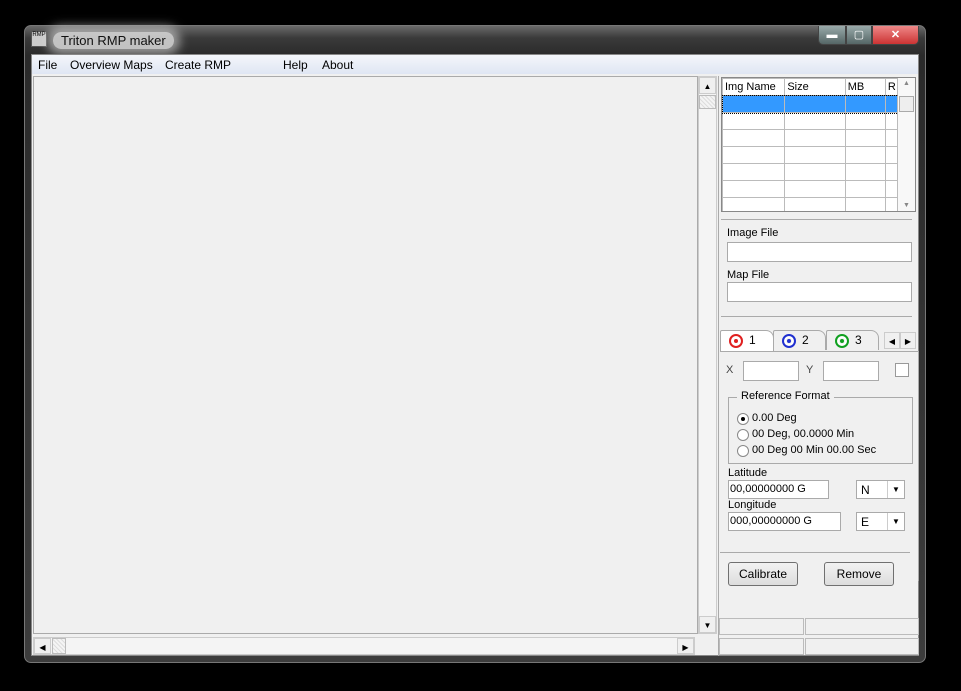 The width and height of the screenshot is (961, 691). Describe the element at coordinates (859, 574) in the screenshot. I see `remove-button: Remove` at that location.